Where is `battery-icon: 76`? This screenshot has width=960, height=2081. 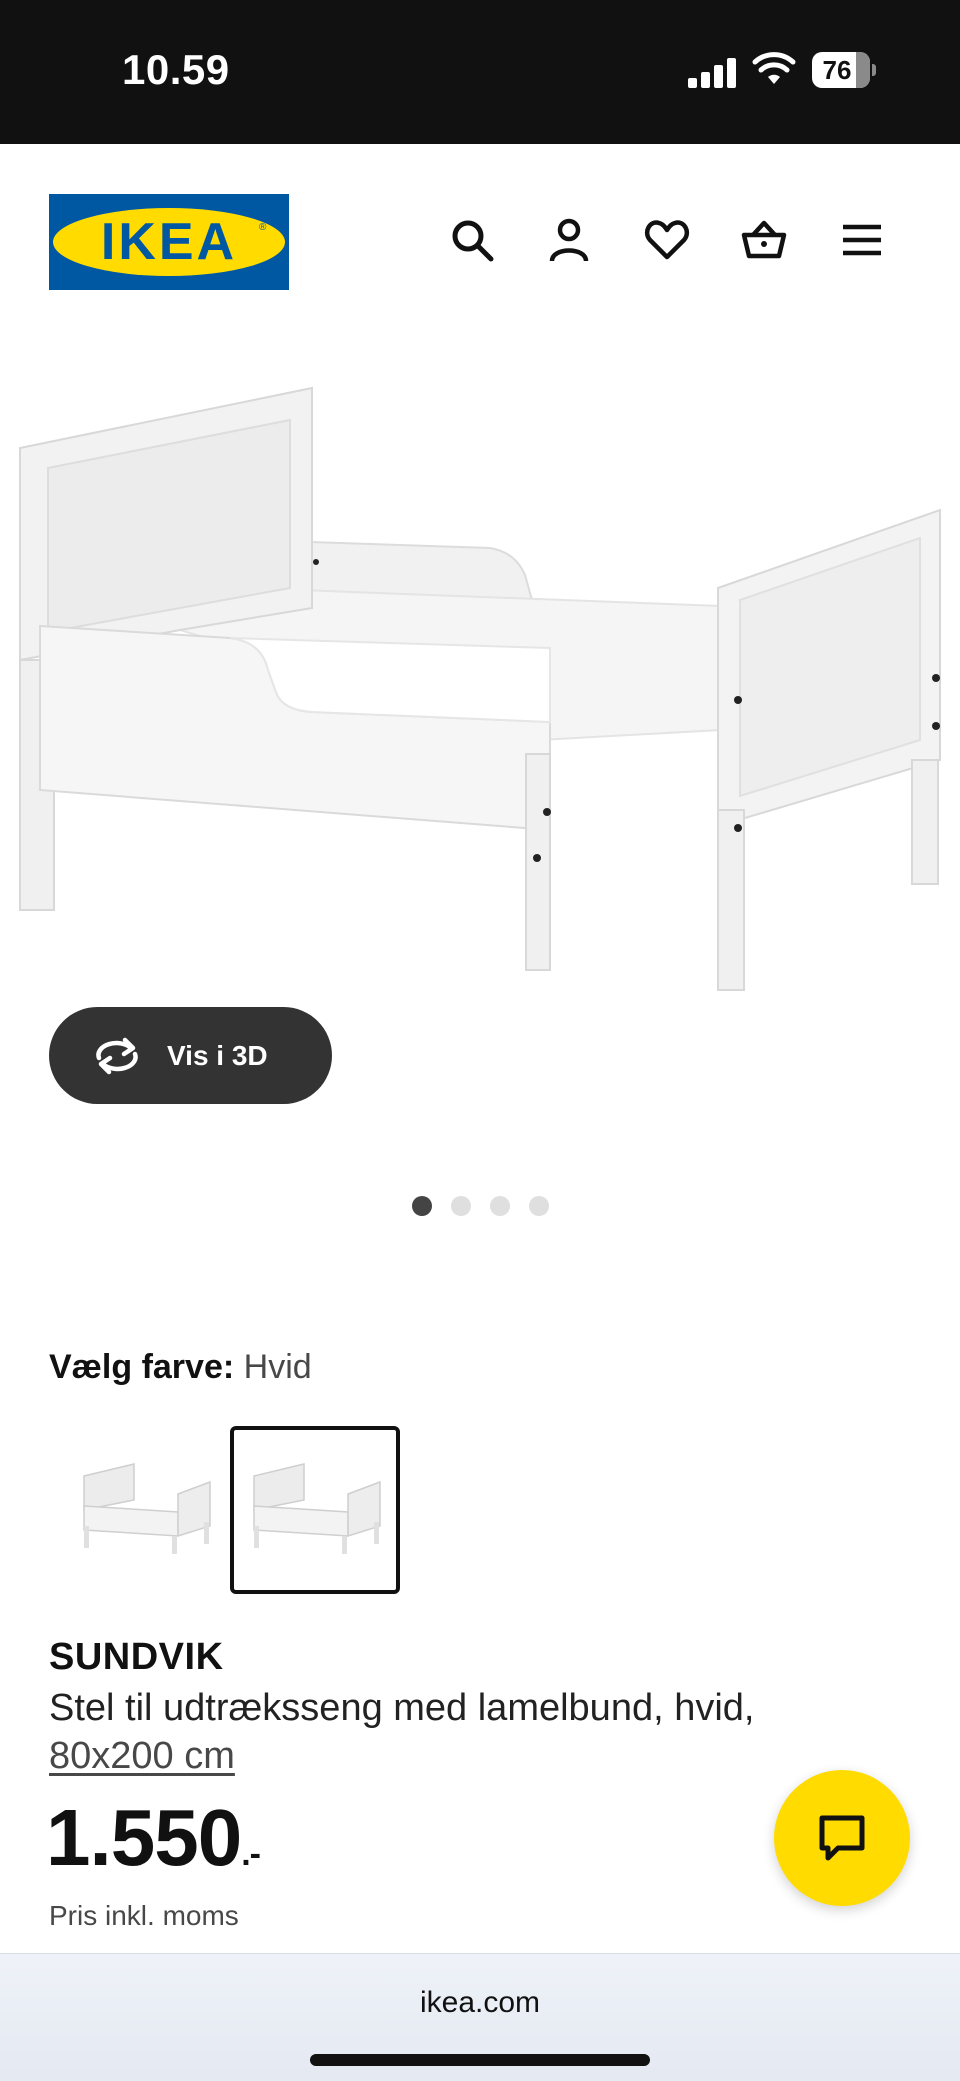 battery-icon: 76 is located at coordinates (844, 70).